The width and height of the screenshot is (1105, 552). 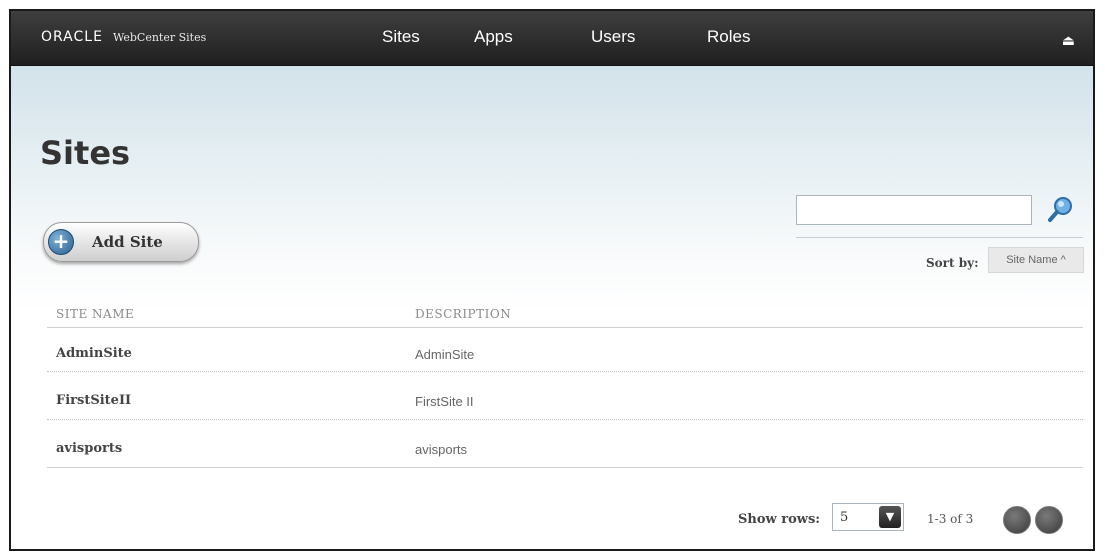 I want to click on page-title: Sites, so click(x=85, y=153).